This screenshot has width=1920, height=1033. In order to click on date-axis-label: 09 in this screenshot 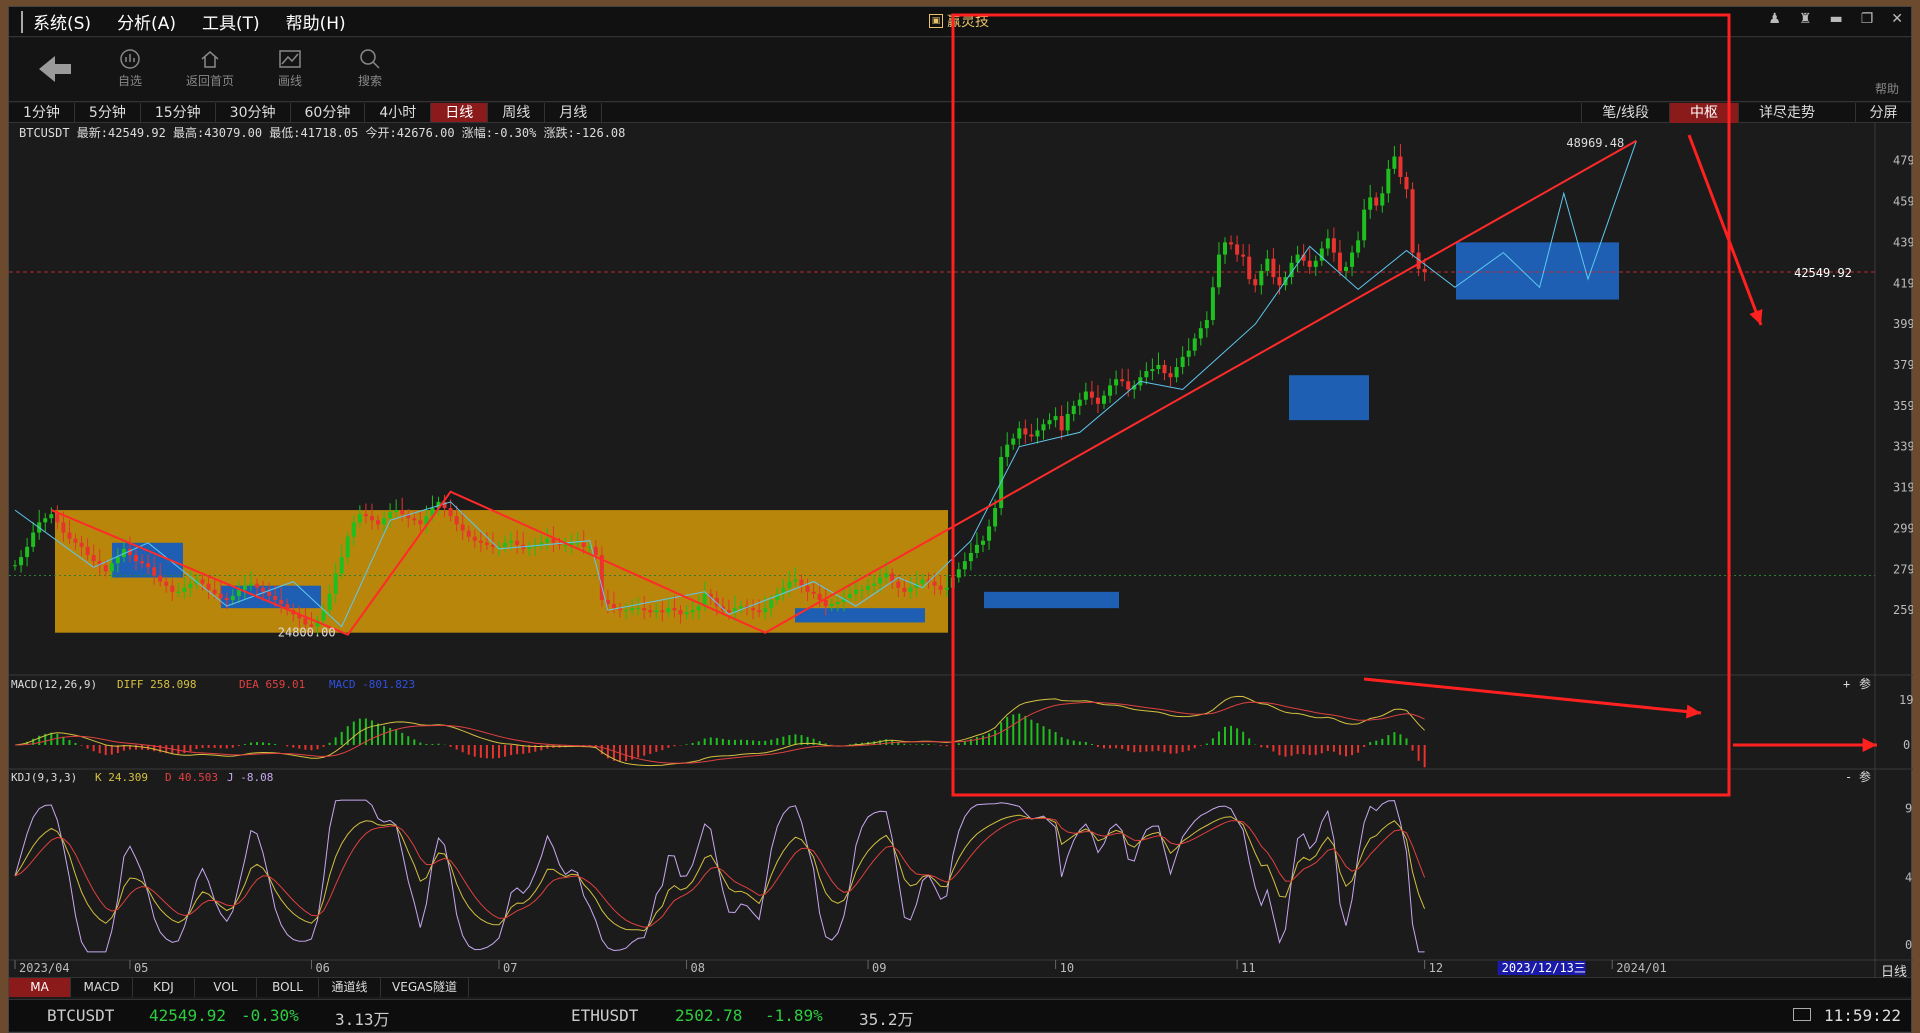, I will do `click(879, 968)`.